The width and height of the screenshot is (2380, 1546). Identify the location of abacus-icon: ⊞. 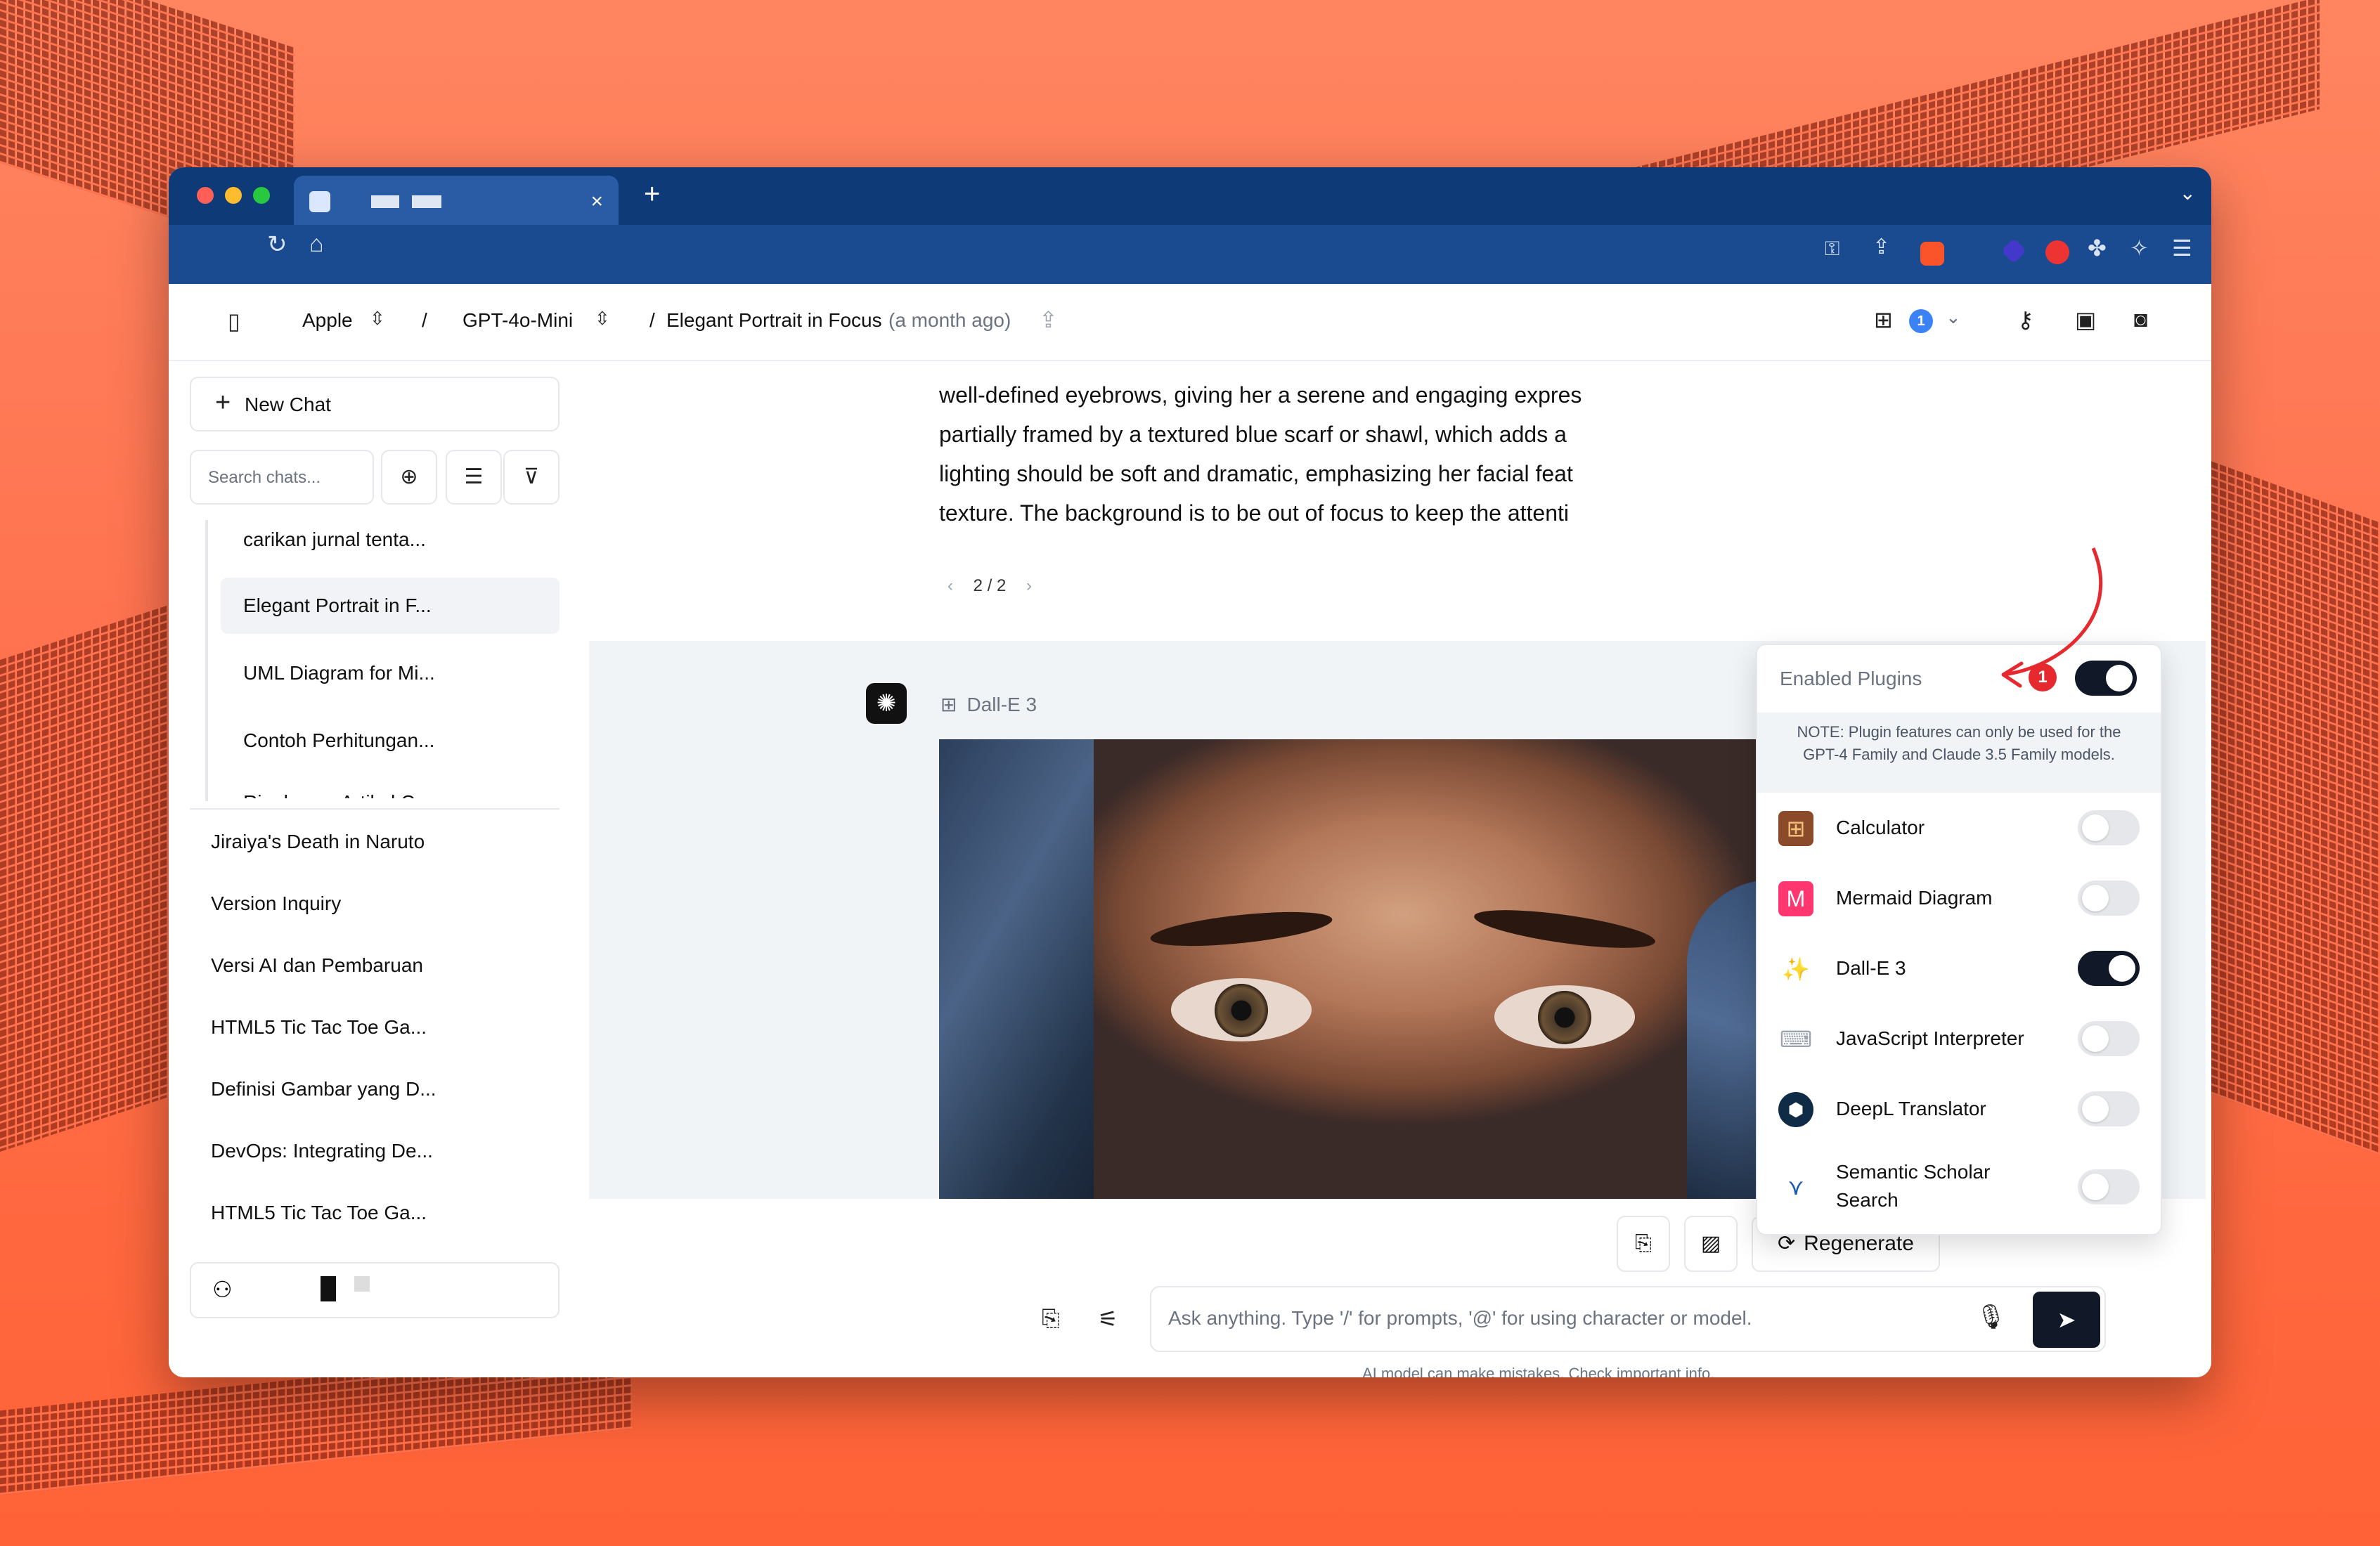
(1796, 829).